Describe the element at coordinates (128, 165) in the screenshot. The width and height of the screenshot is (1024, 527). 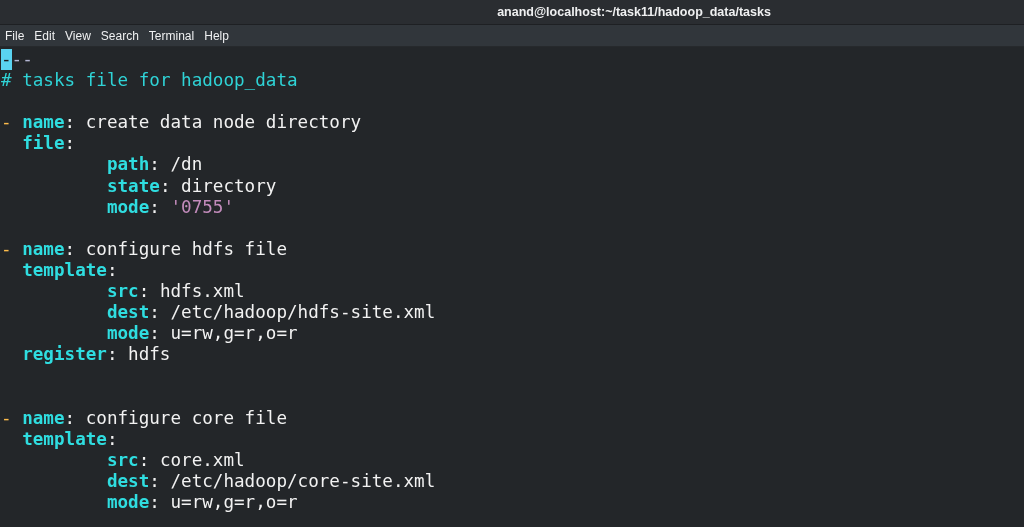
I see `yaml-key: path` at that location.